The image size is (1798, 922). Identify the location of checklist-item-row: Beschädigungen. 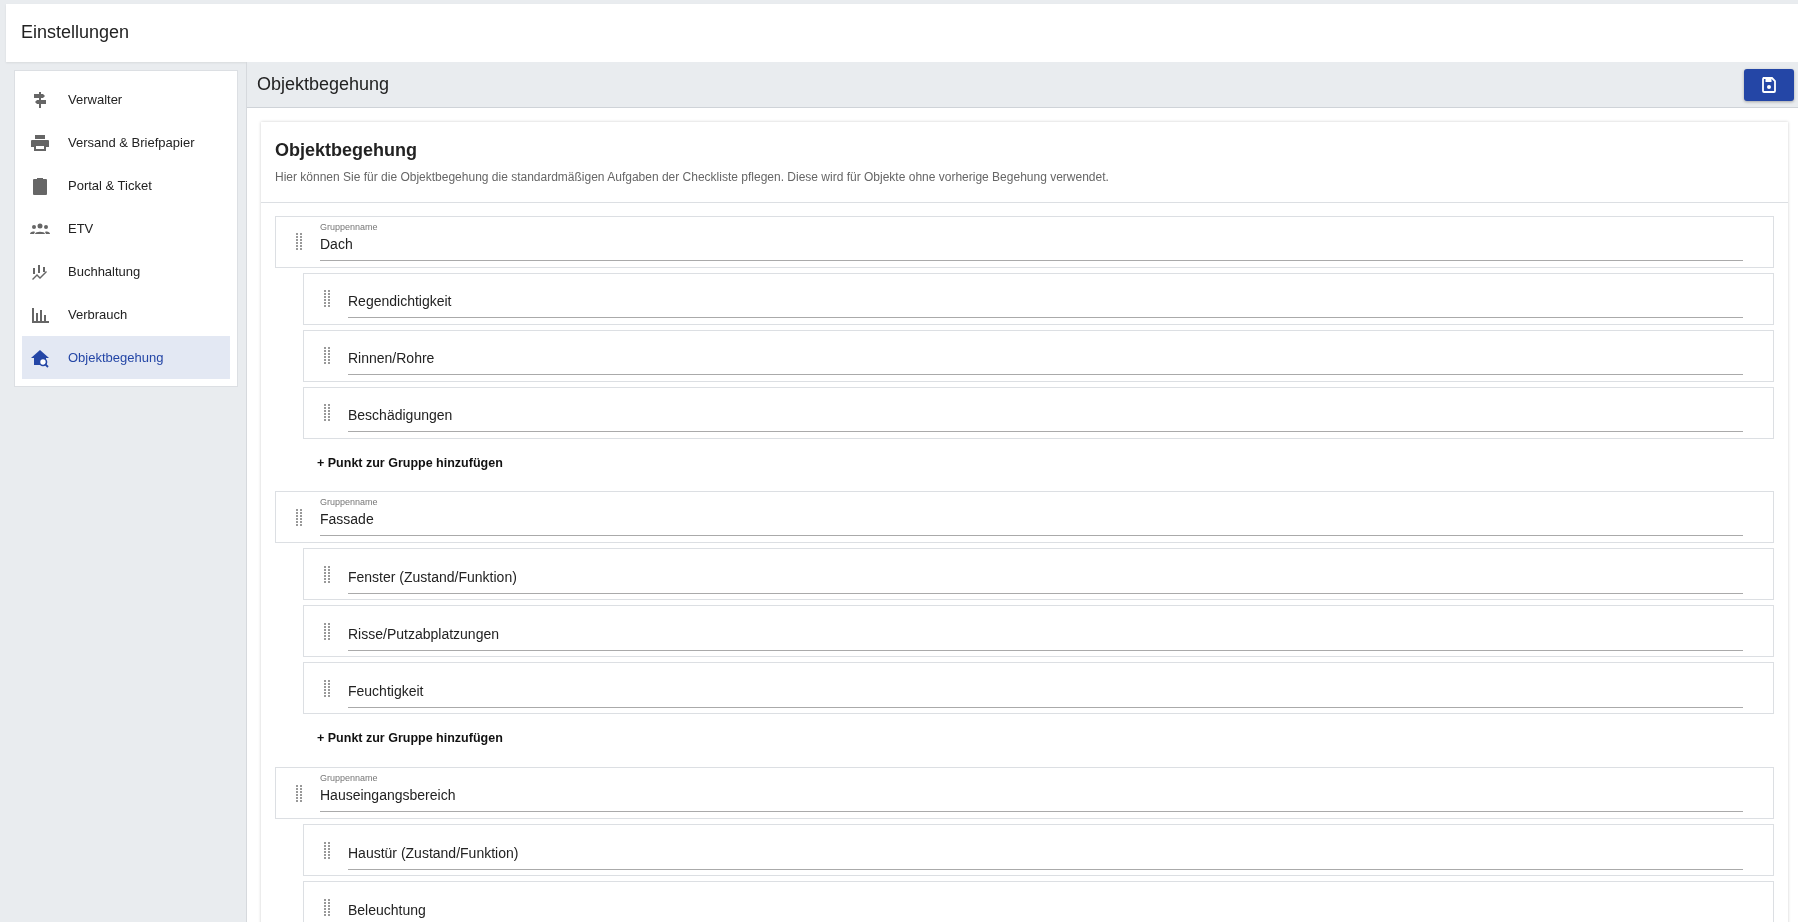
(1038, 412).